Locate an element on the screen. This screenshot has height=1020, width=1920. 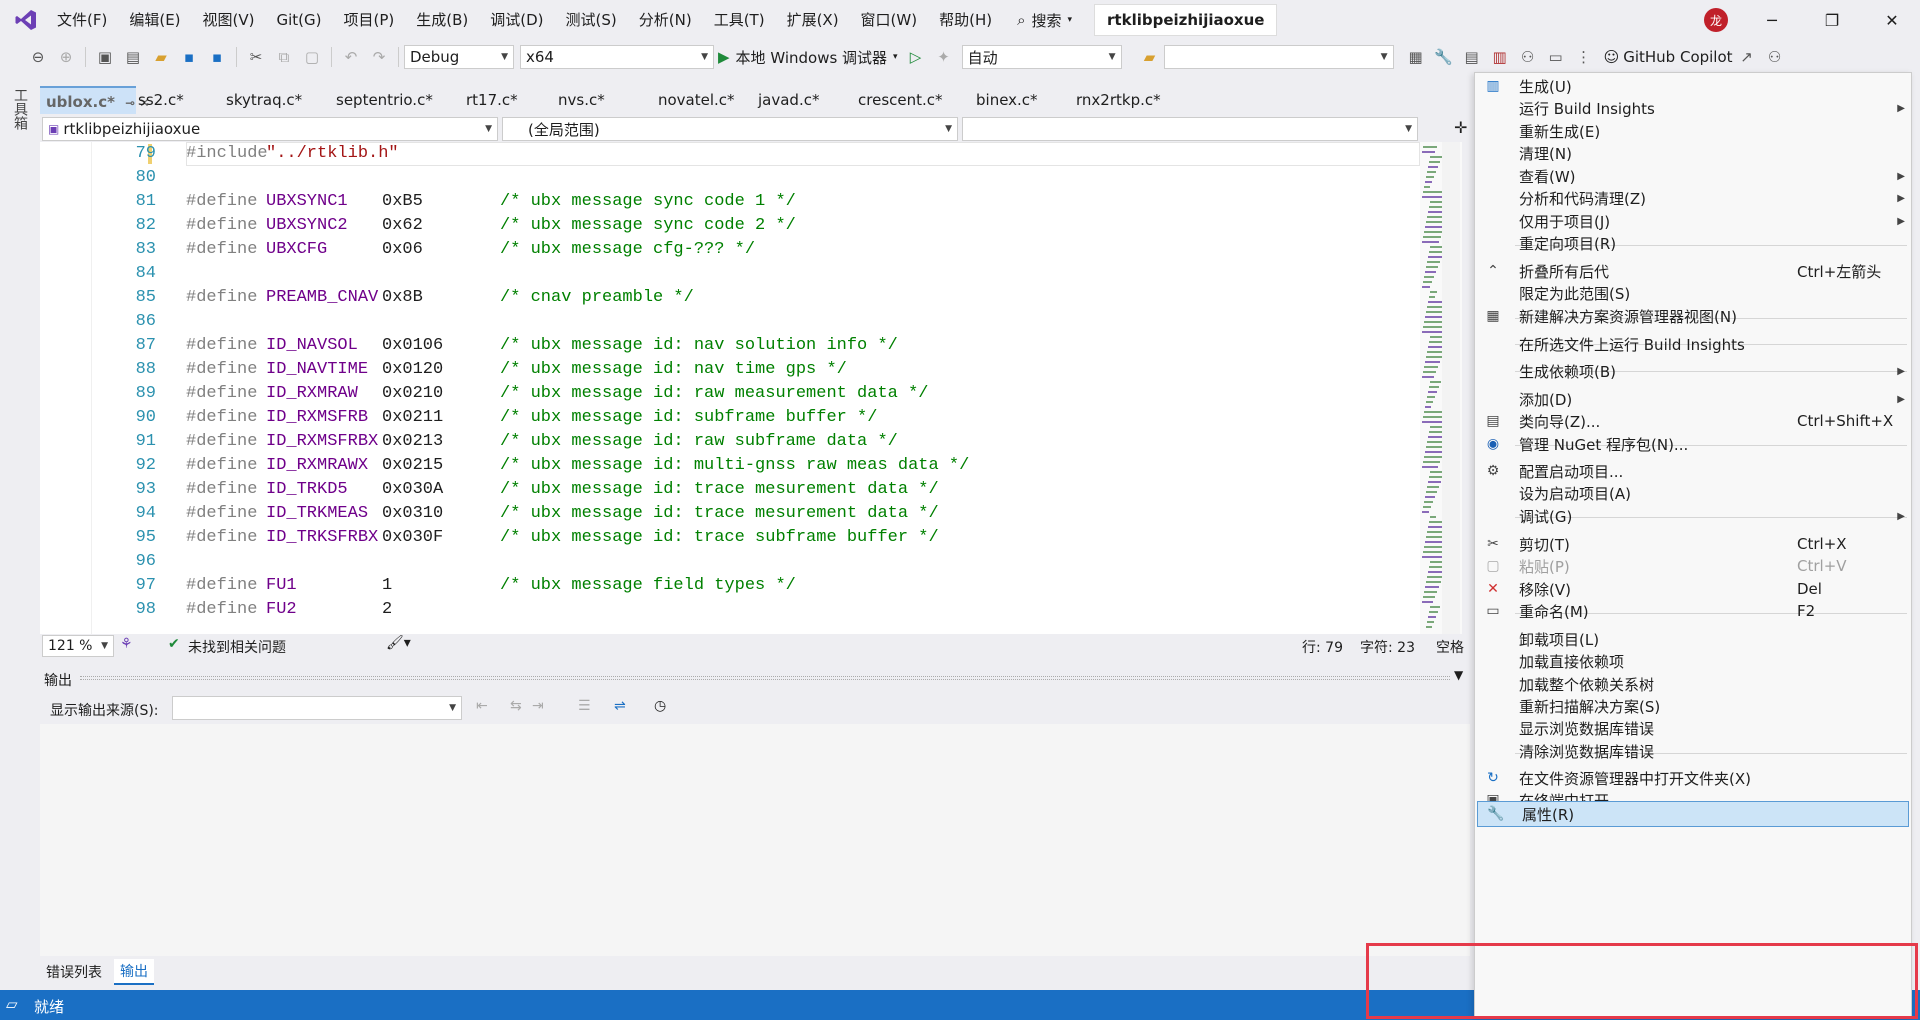
undo-icon: ↶ is located at coordinates (351, 57).